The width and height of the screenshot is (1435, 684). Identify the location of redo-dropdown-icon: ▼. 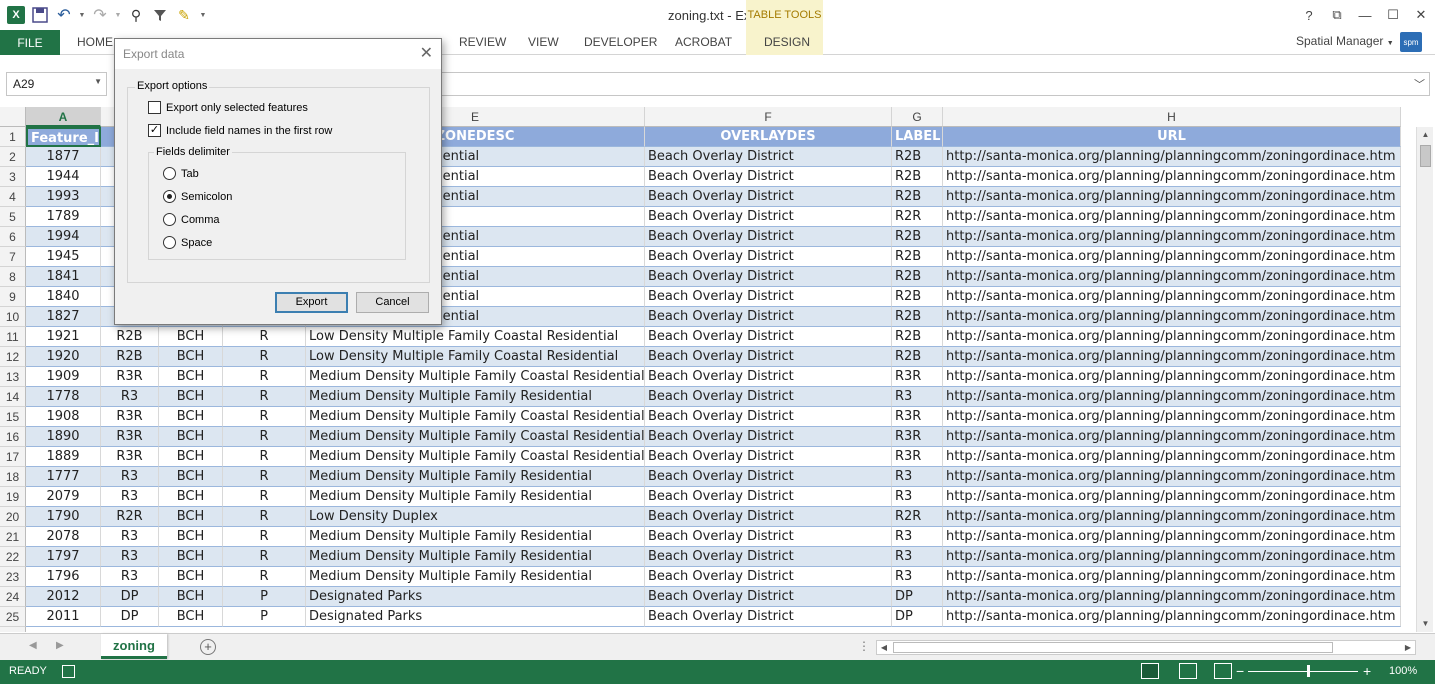
(118, 15).